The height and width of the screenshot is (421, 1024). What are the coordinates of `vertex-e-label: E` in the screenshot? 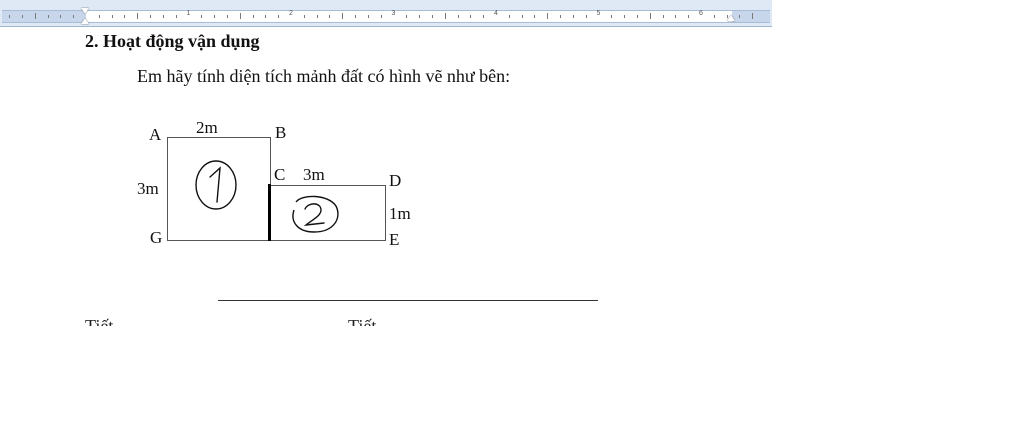 It's located at (394, 239).